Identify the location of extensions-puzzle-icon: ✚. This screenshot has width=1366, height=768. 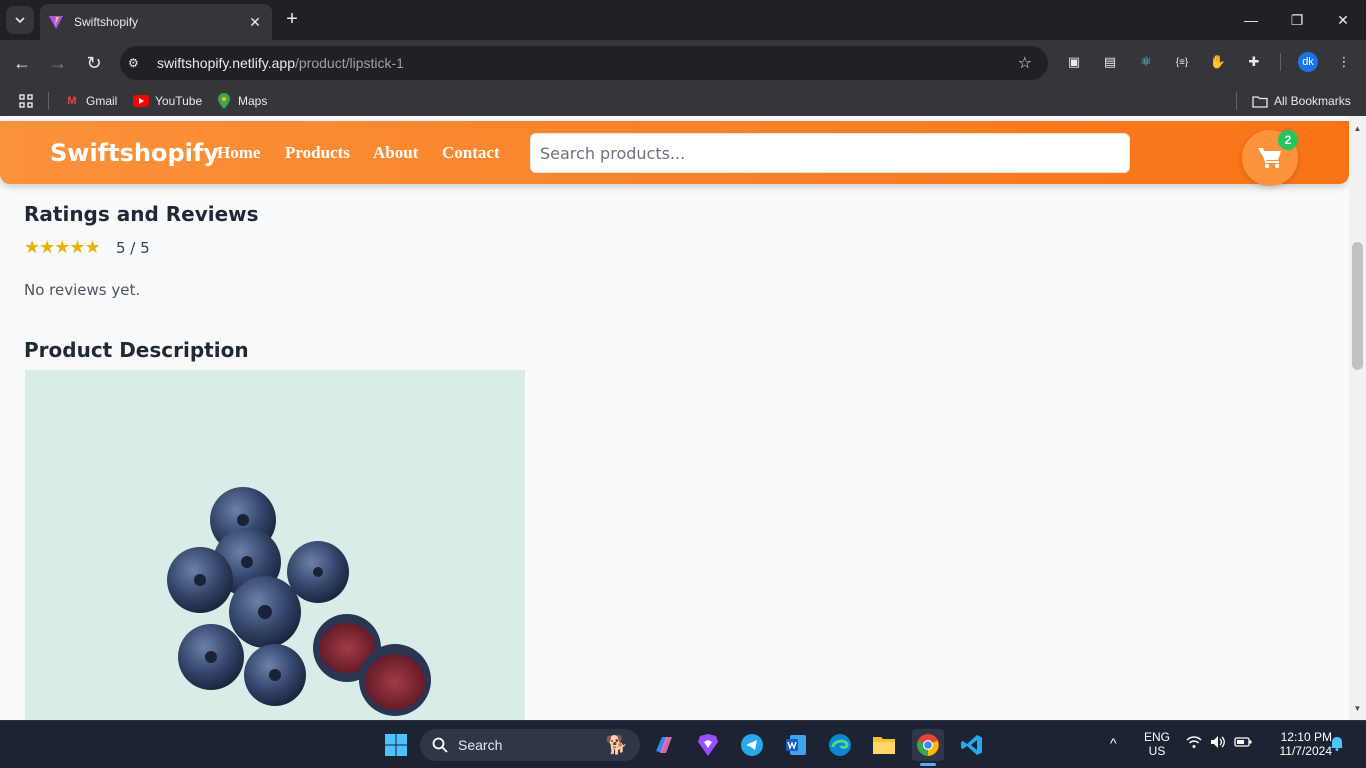
(1254, 62).